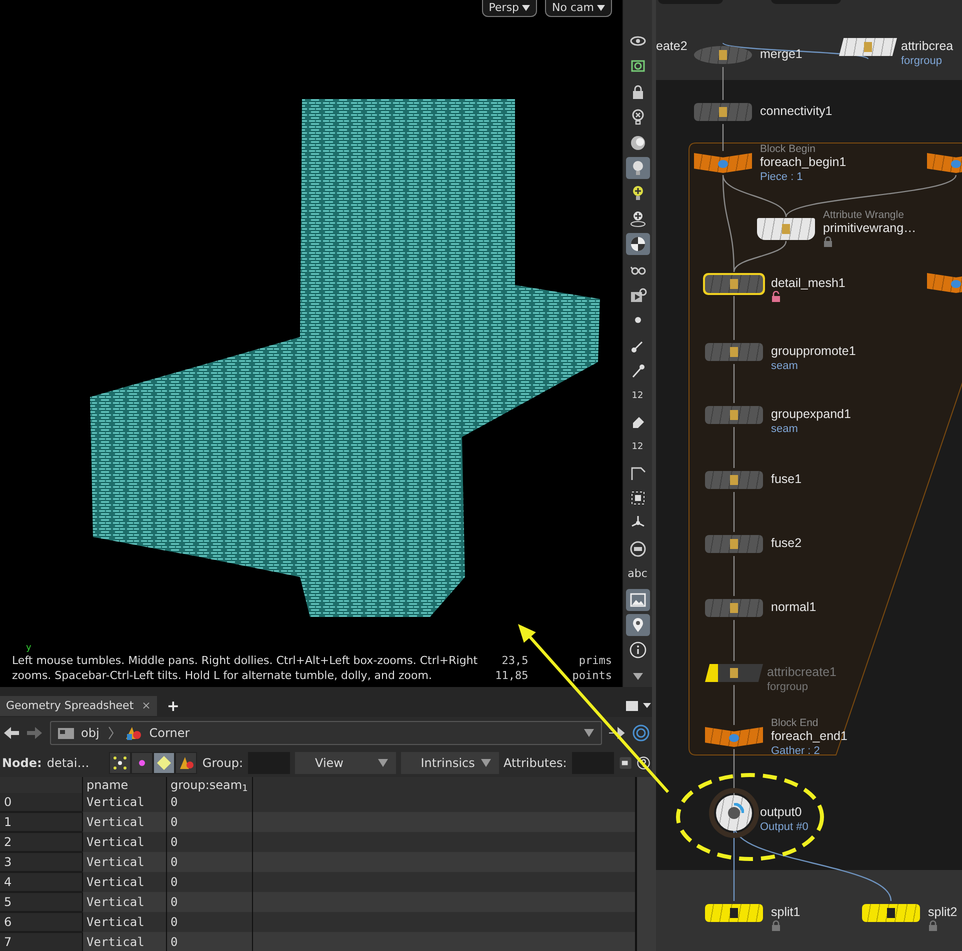 The image size is (962, 951). Describe the element at coordinates (808, 283) in the screenshot. I see `node-name: detail_mesh1` at that location.